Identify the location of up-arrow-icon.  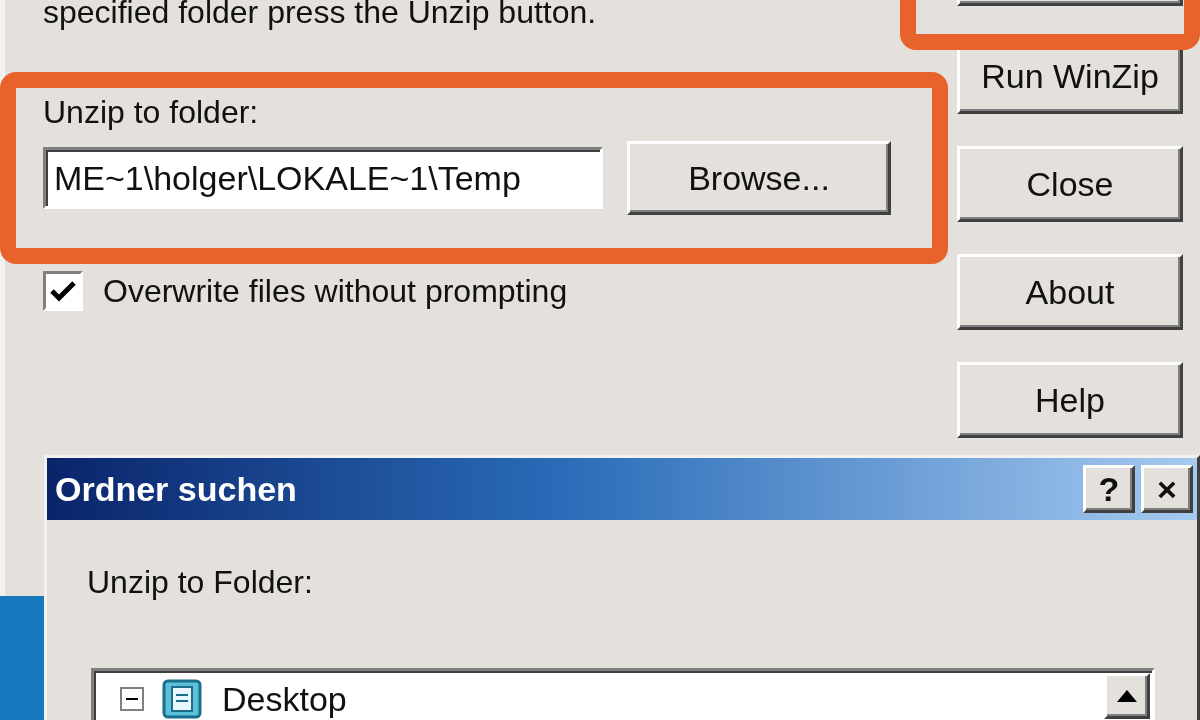
(1127, 696).